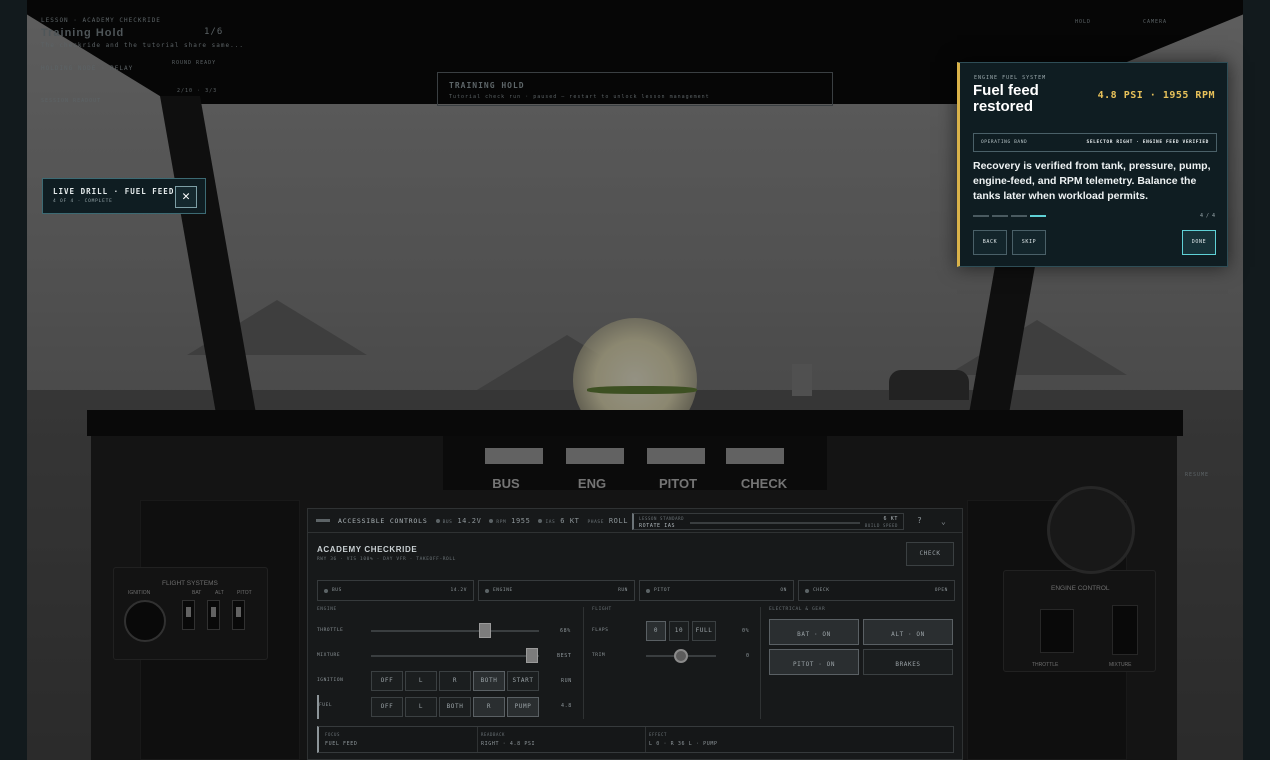  What do you see at coordinates (656, 631) in the screenshot?
I see `flaps-0-button: 0` at bounding box center [656, 631].